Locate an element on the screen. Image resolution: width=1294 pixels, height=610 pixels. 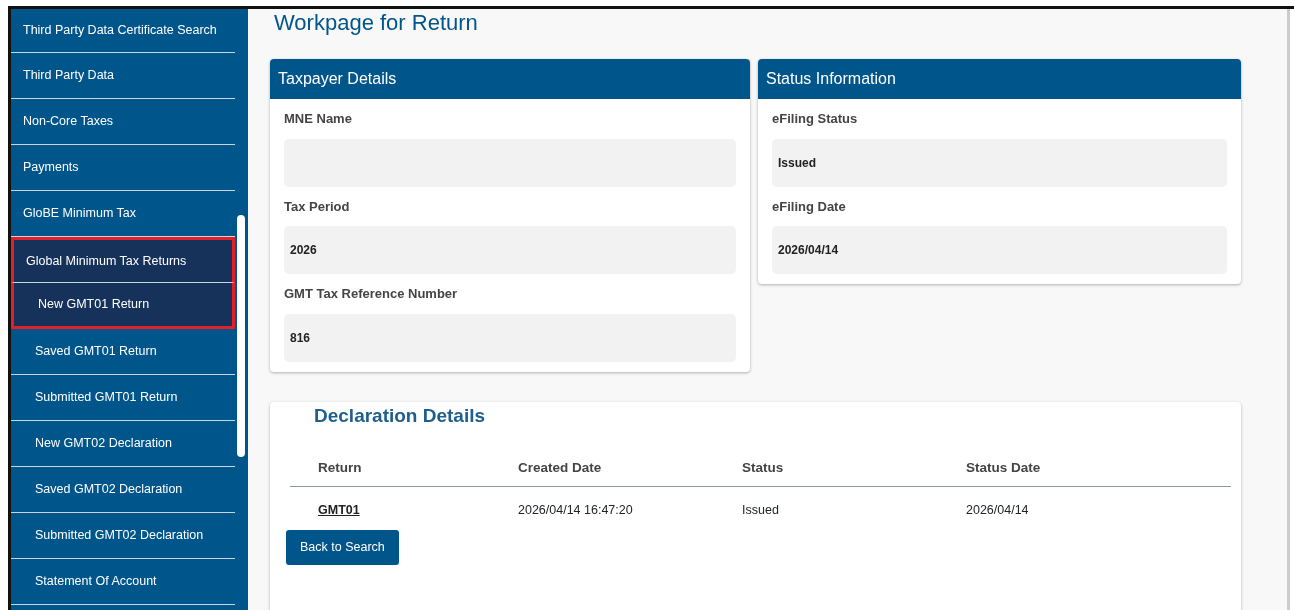
panel-header: Status Information is located at coordinates (999, 79).